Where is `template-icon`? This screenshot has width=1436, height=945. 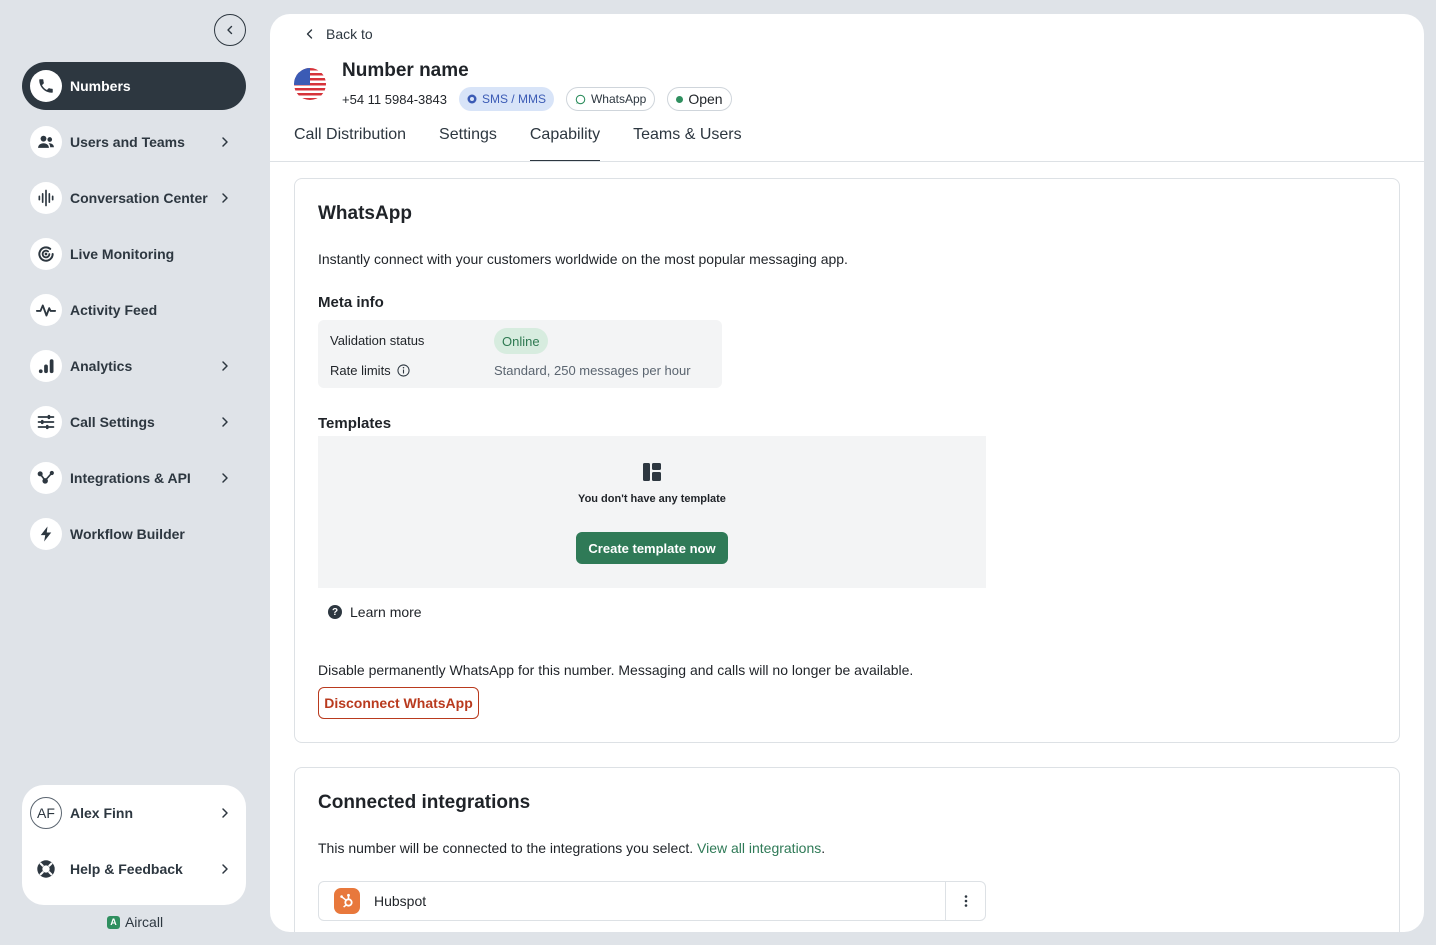
template-icon is located at coordinates (652, 472).